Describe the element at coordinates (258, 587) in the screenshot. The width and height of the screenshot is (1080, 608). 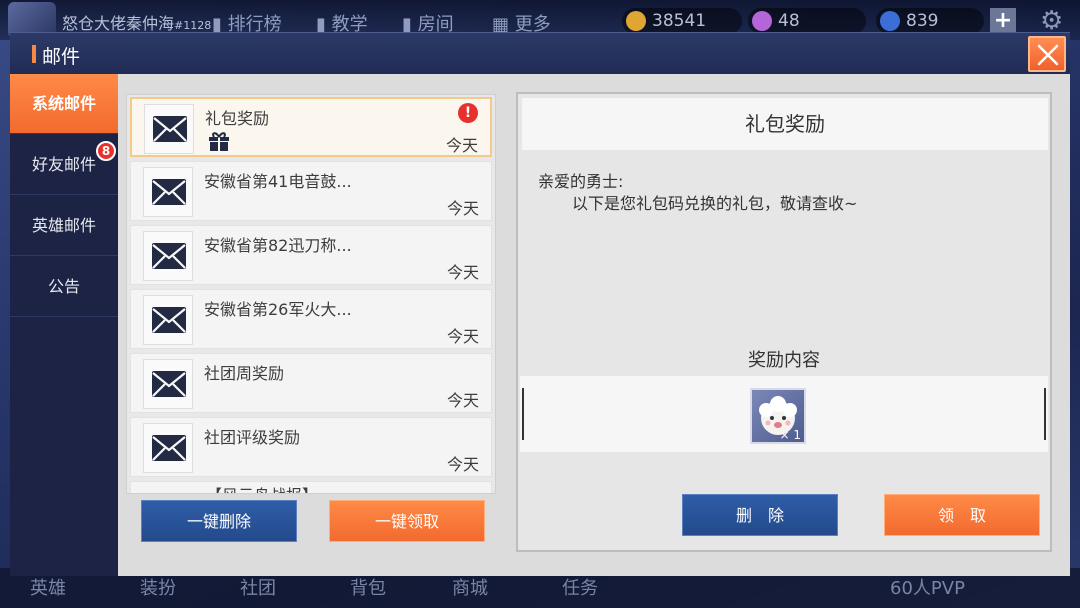
I see `bottom-nav-club: 社团` at that location.